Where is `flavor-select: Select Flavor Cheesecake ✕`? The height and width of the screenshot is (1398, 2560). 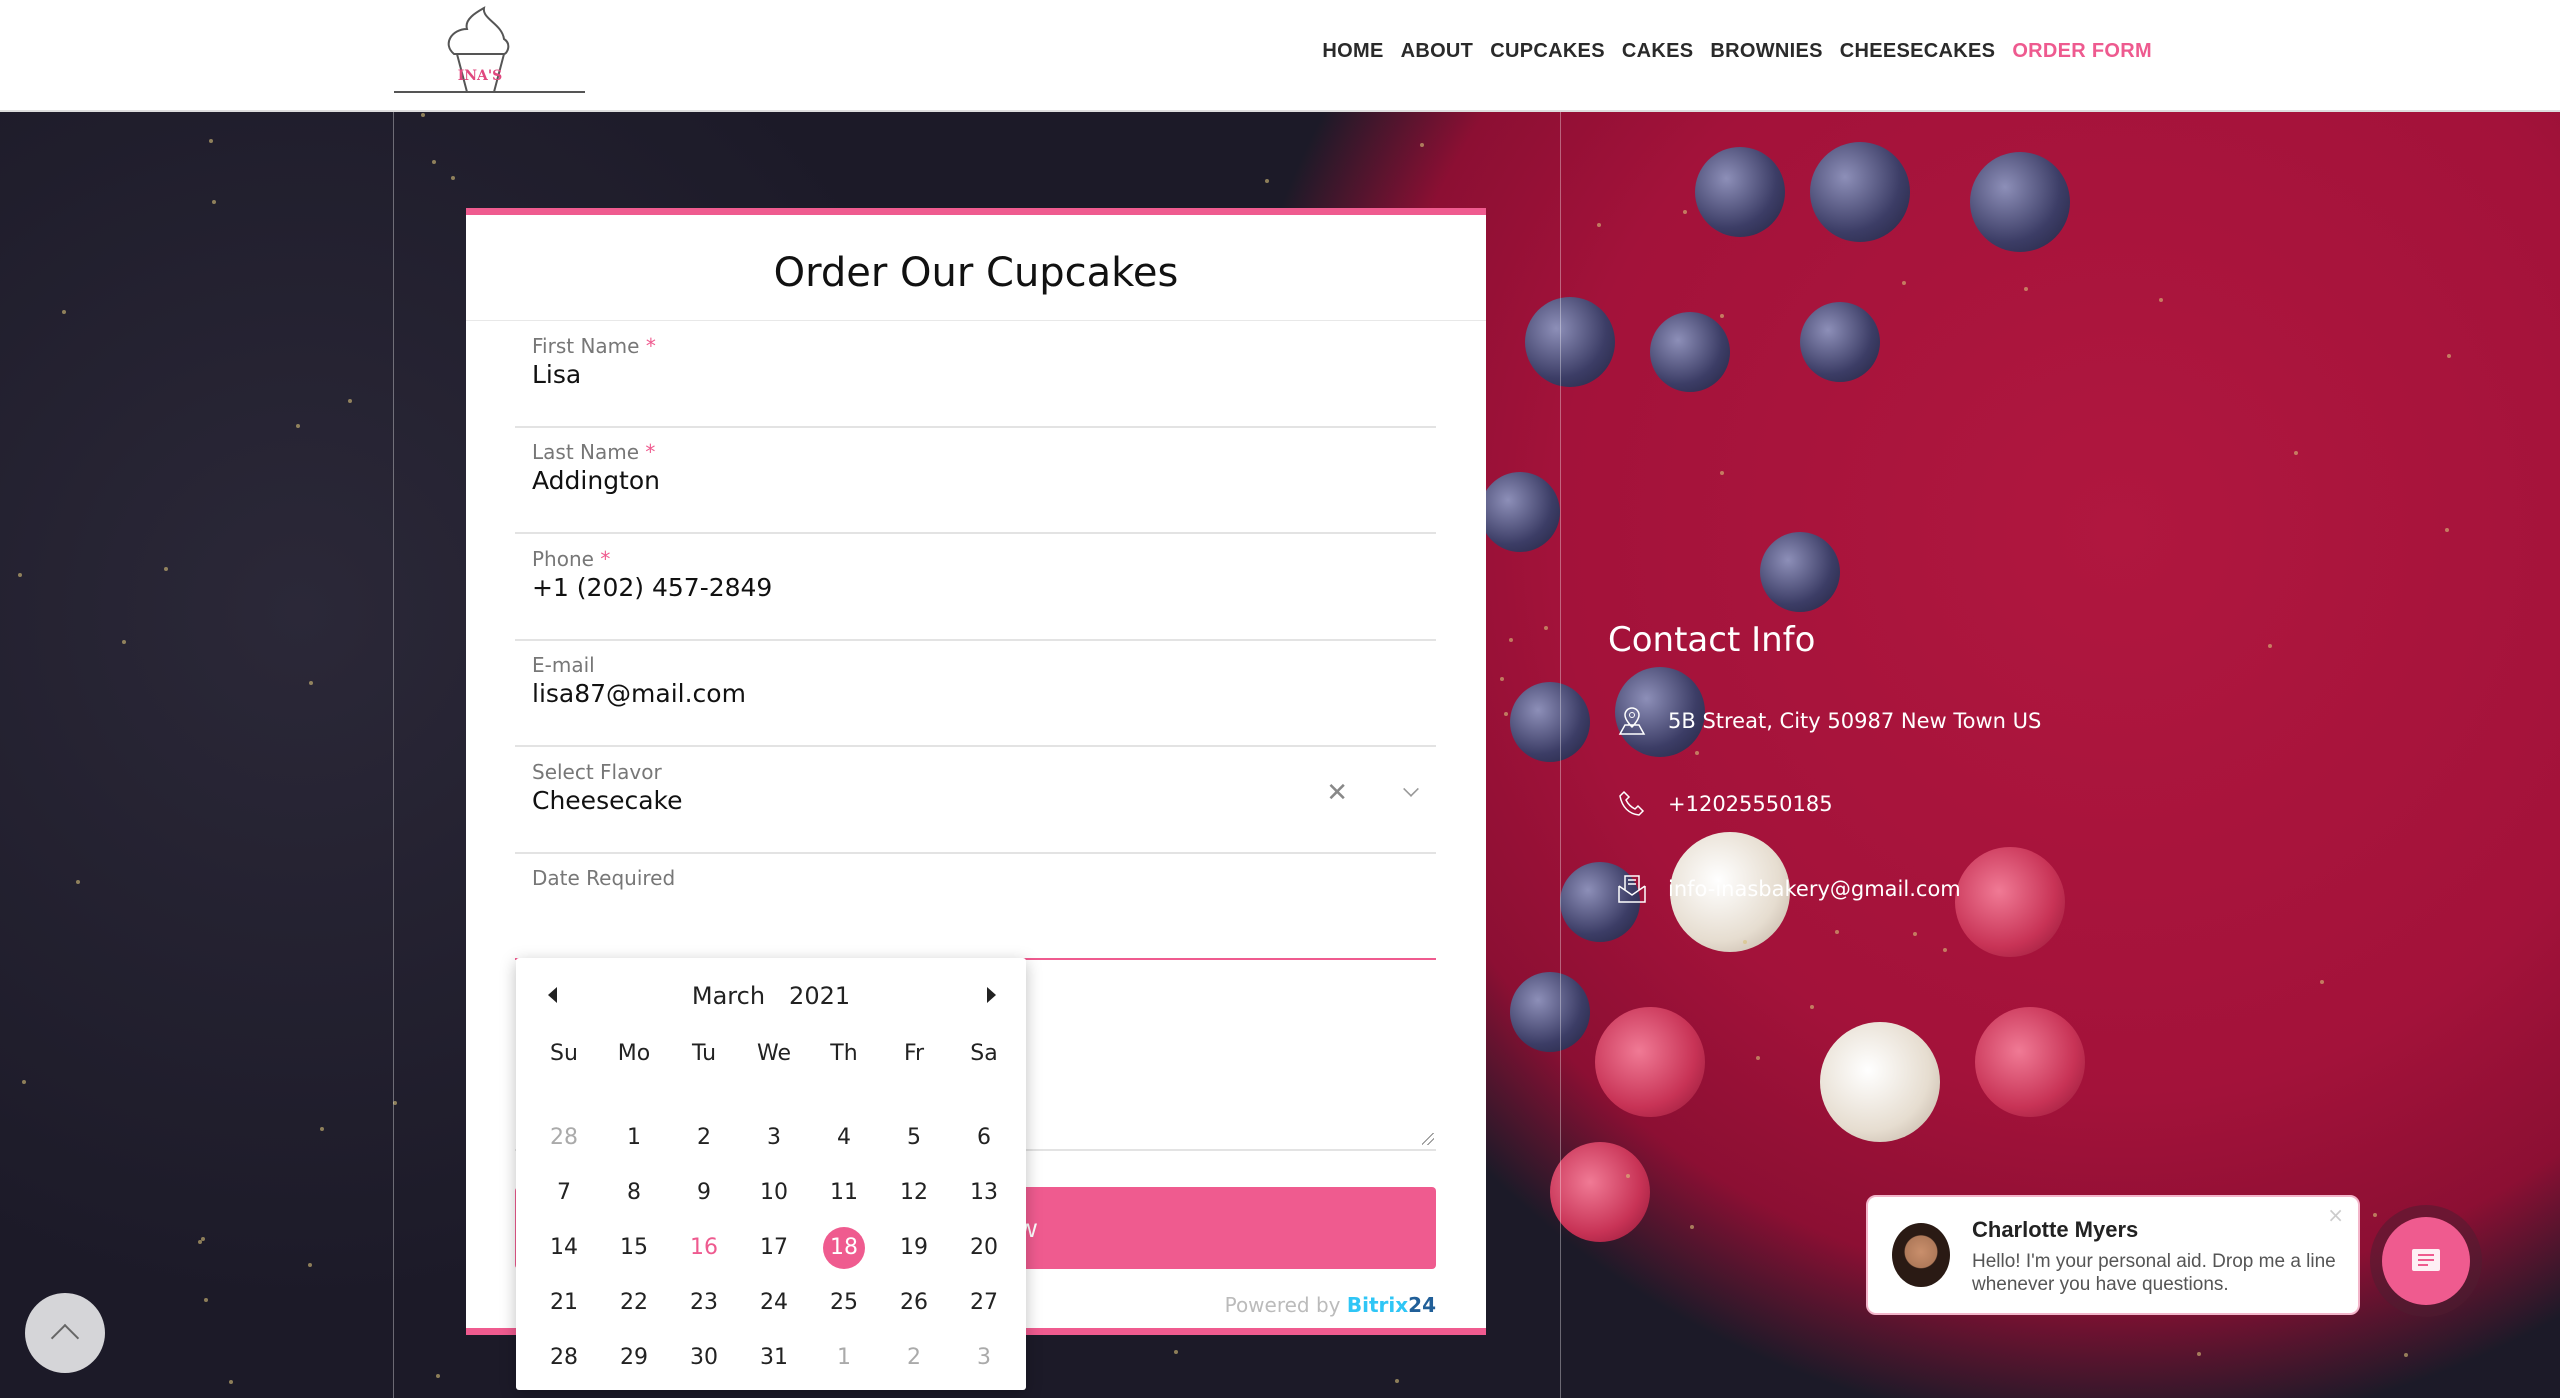
flavor-select: Select Flavor Cheesecake ✕ is located at coordinates (975, 801).